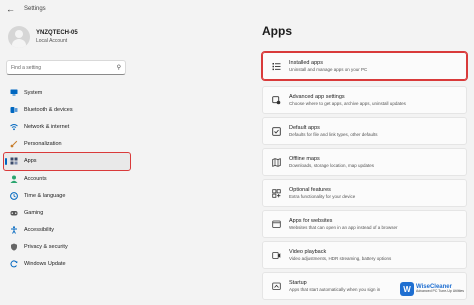 Image resolution: width=474 pixels, height=305 pixels. Describe the element at coordinates (298, 282) in the screenshot. I see `card-title: Startup` at that location.